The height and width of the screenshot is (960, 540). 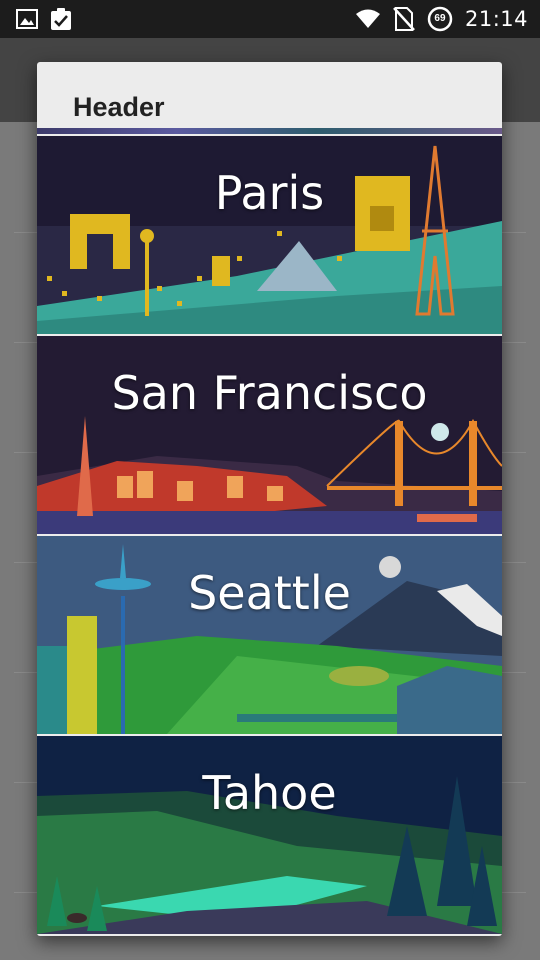 What do you see at coordinates (269, 131) in the screenshot?
I see `header-image-strip` at bounding box center [269, 131].